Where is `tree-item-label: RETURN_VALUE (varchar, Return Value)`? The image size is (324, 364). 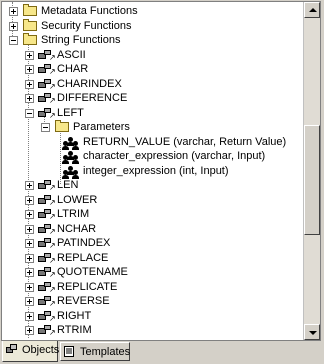
tree-item-label: RETURN_VALUE (varchar, Return Value) is located at coordinates (185, 141).